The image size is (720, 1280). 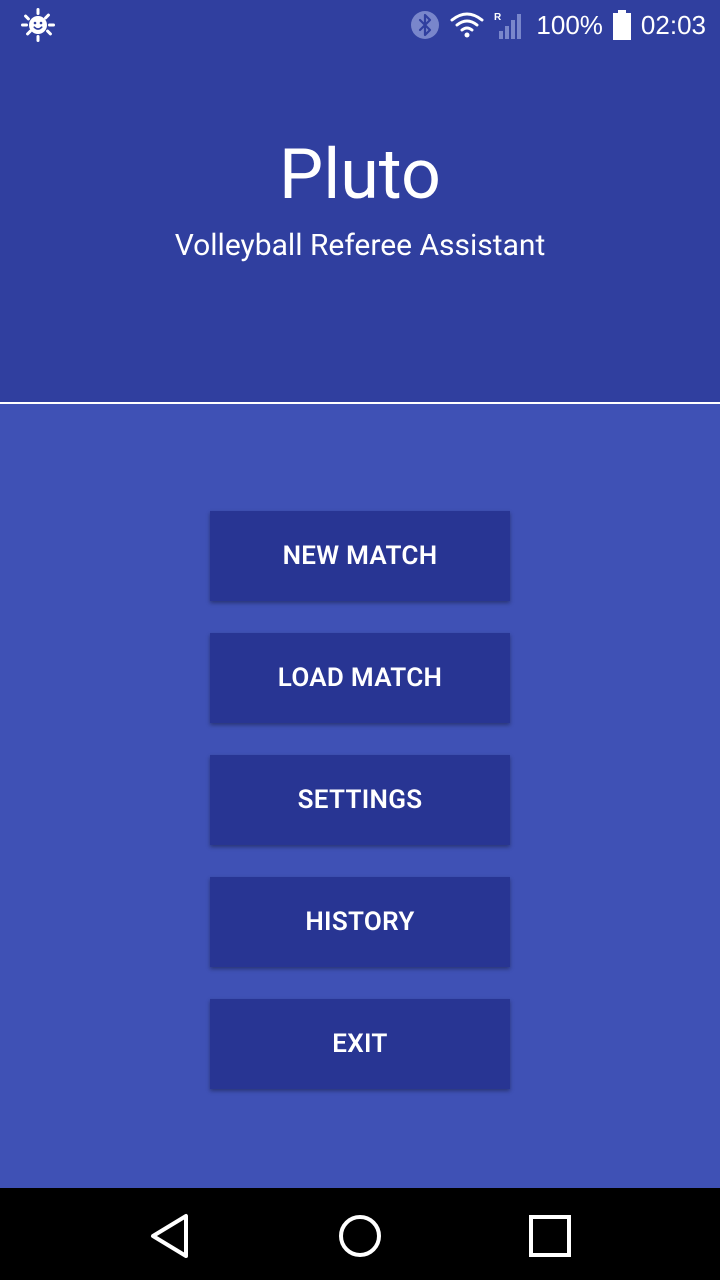 What do you see at coordinates (360, 175) in the screenshot?
I see `app-title: Pluto` at bounding box center [360, 175].